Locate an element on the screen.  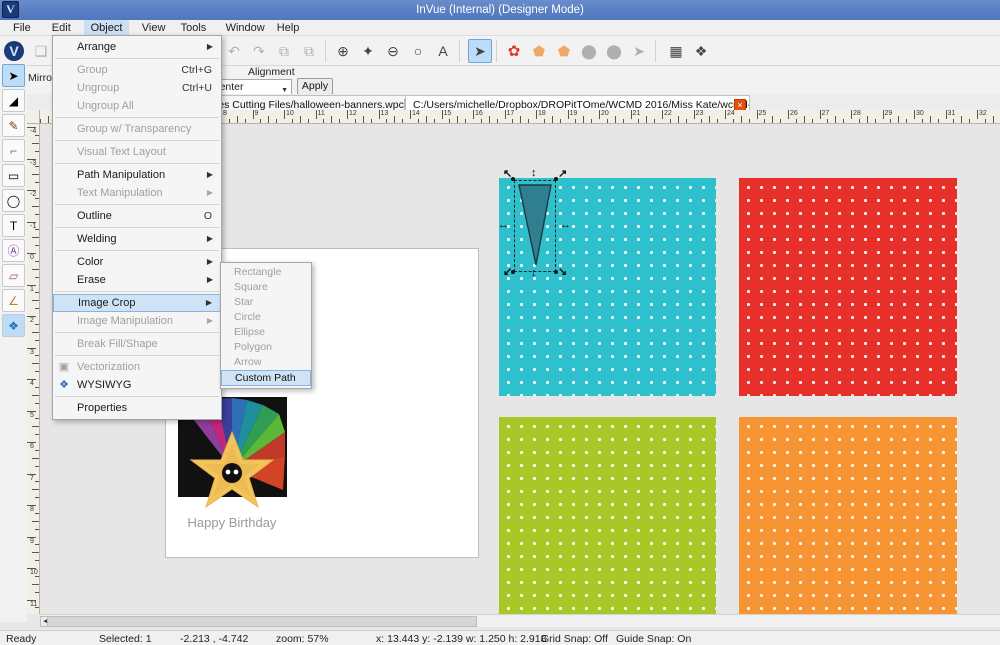
ruler-label: 9 is located at coordinates (32, 541).